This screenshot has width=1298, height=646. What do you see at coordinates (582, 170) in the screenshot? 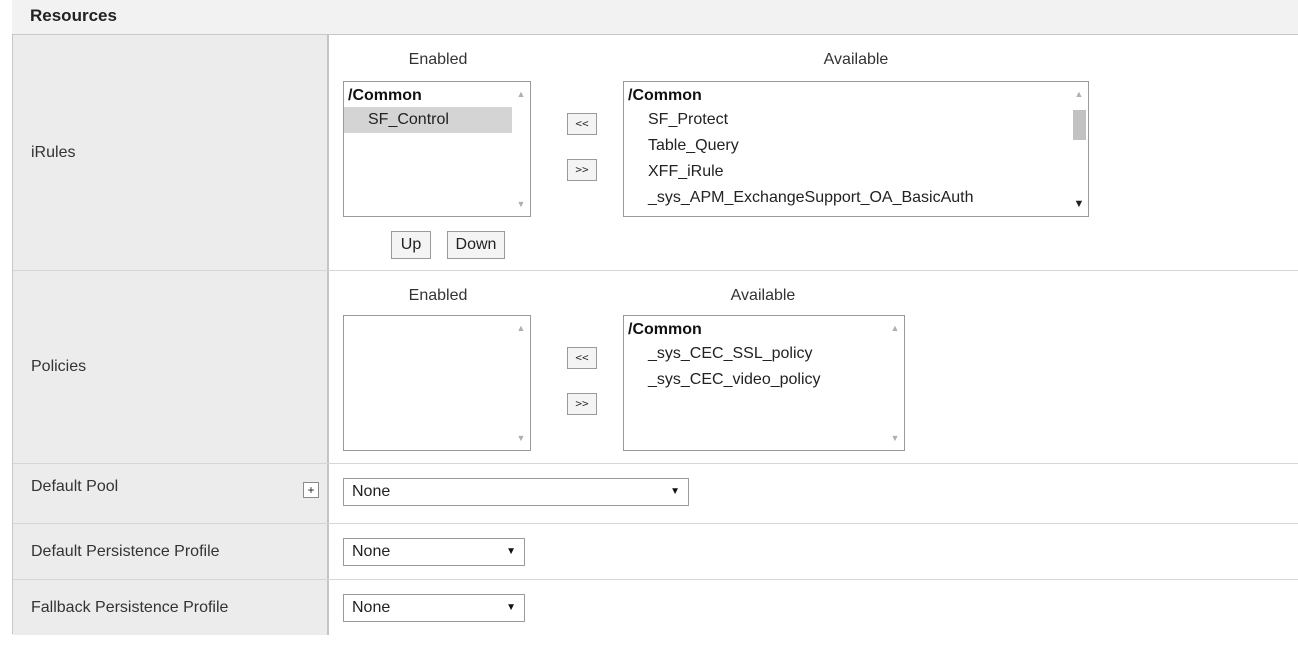
I see `irules-move-right-button: >>` at bounding box center [582, 170].